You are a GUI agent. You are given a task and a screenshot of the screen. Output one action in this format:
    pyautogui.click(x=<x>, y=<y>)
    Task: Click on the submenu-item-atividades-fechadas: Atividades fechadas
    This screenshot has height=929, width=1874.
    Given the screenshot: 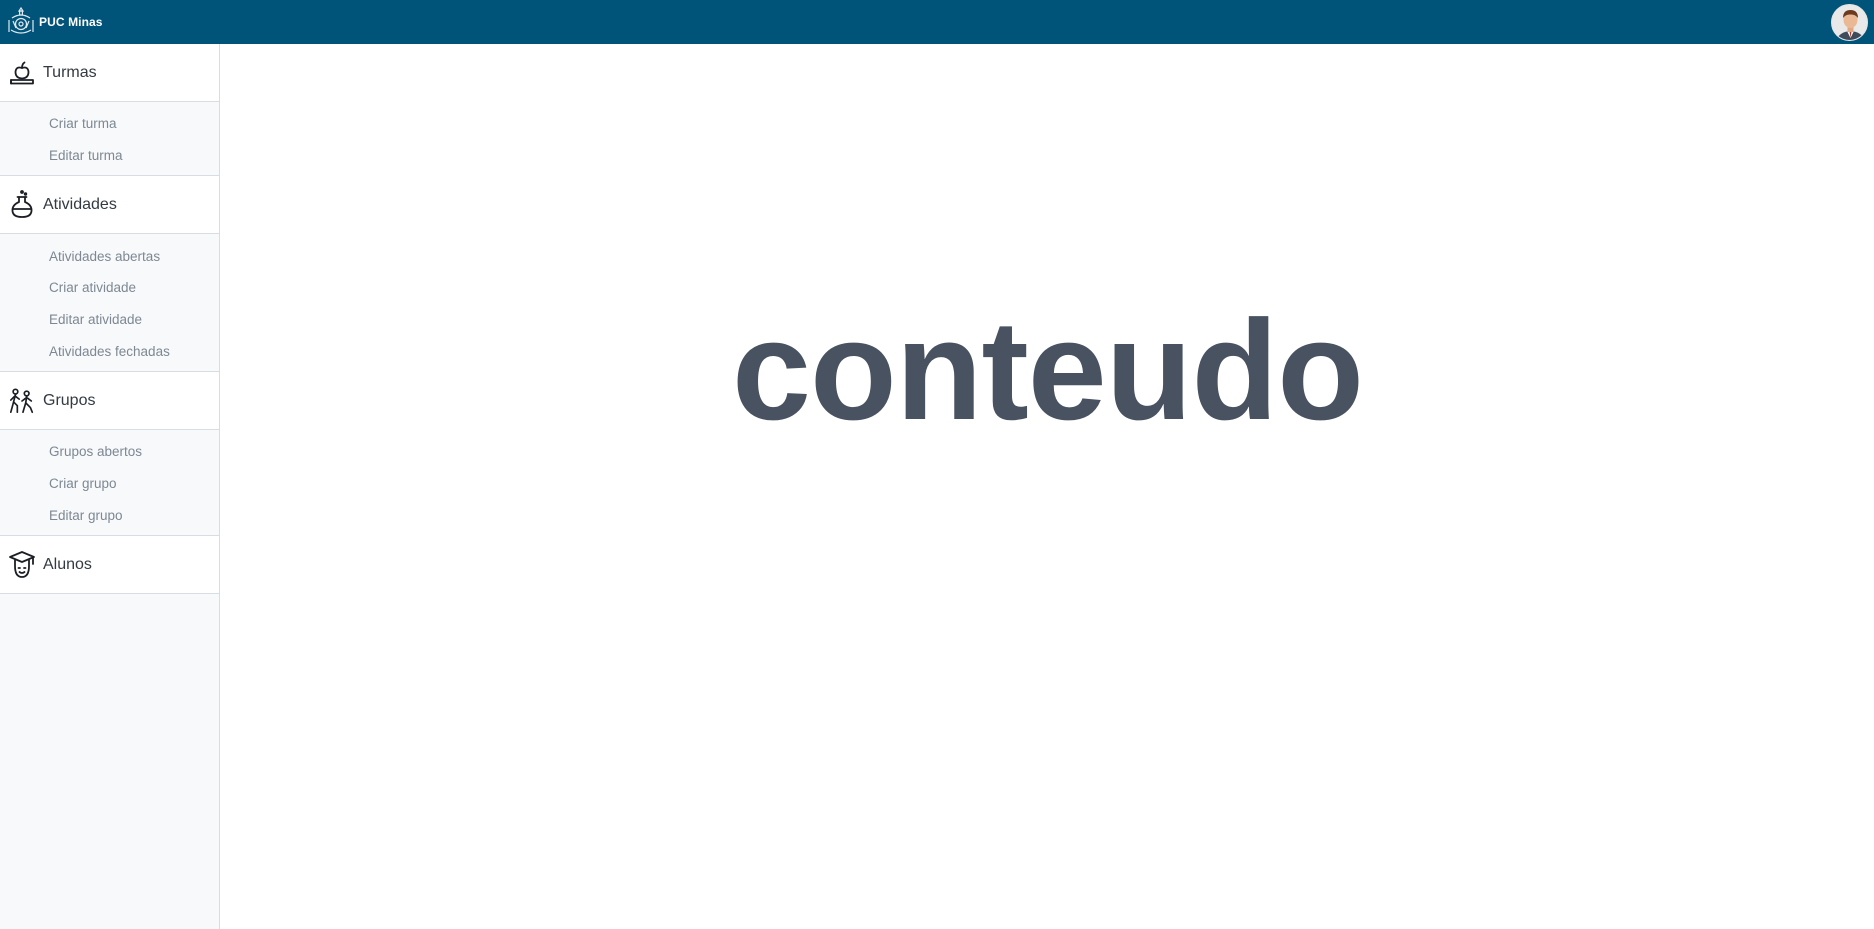 What is the action you would take?
    pyautogui.click(x=109, y=351)
    